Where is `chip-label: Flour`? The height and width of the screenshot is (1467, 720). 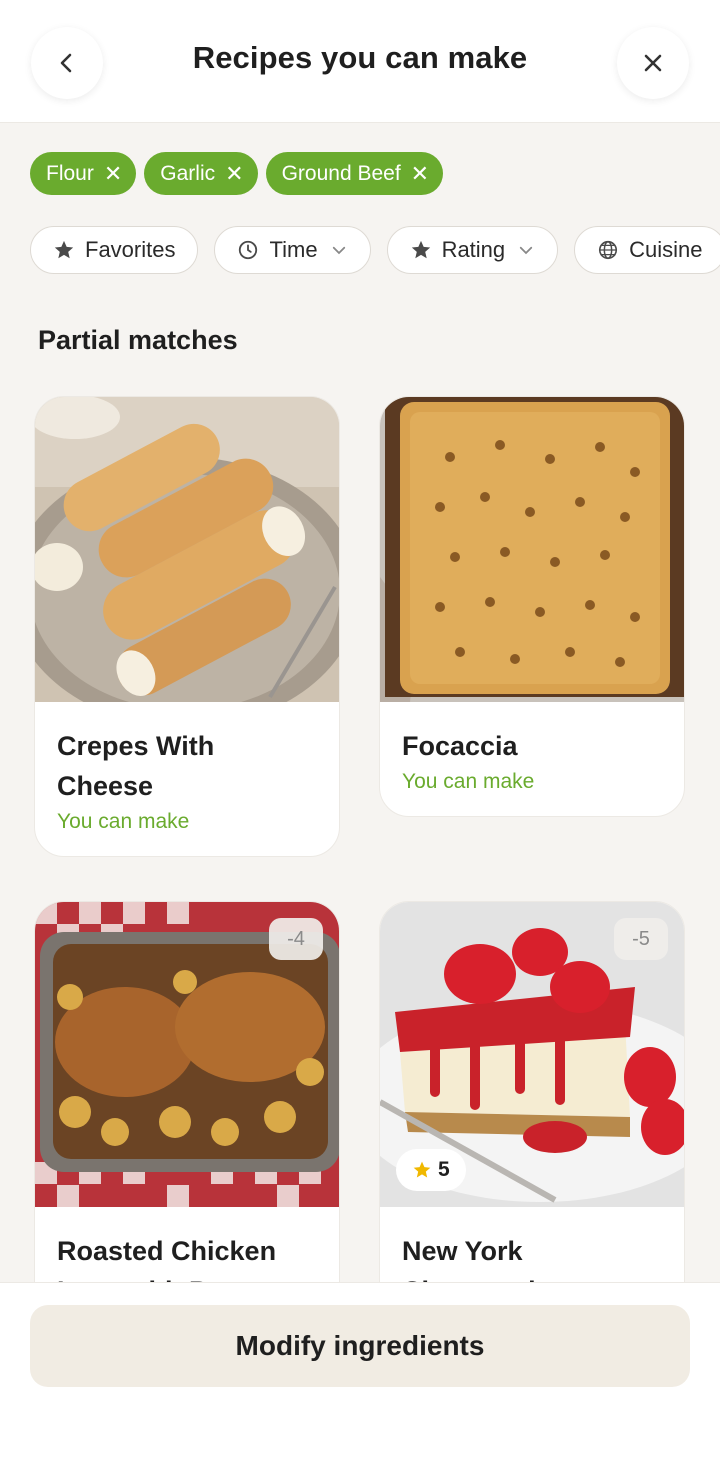
chip-label: Flour is located at coordinates (70, 173).